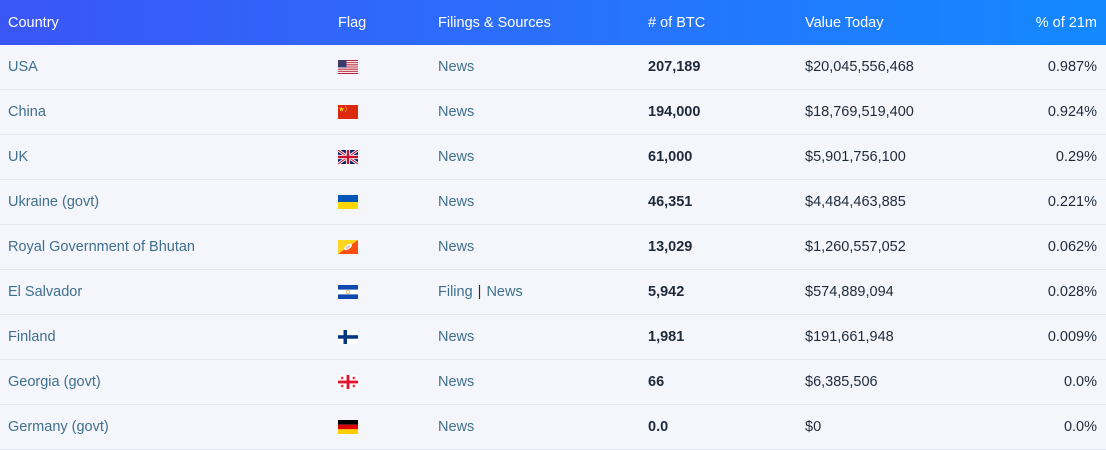 This screenshot has height=450, width=1106. Describe the element at coordinates (23, 67) in the screenshot. I see `country-link: USA` at that location.